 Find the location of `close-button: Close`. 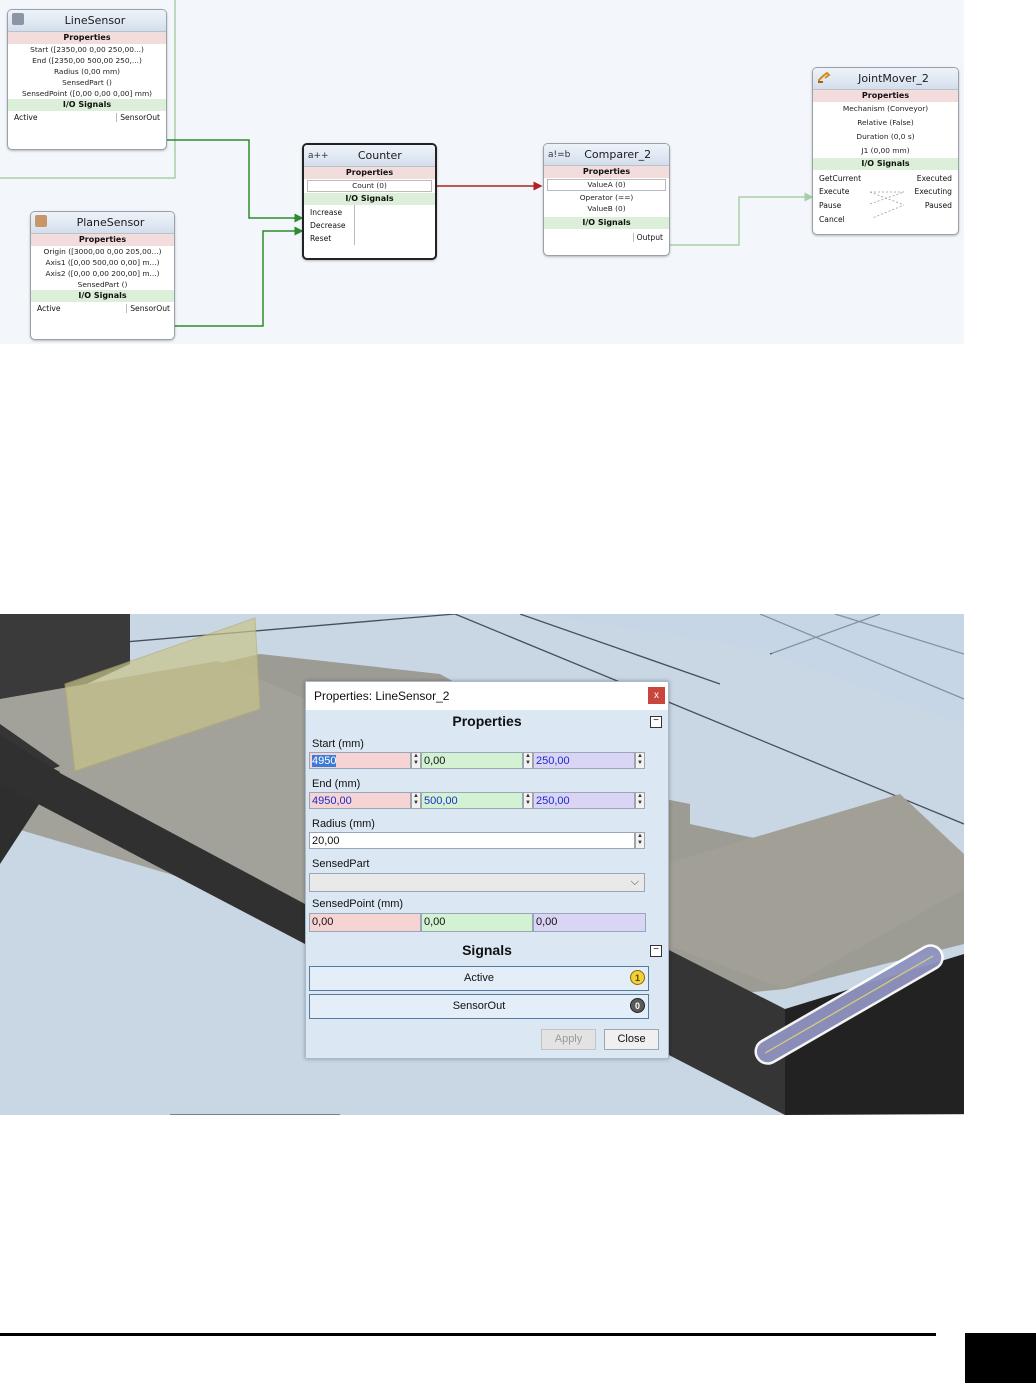

close-button: Close is located at coordinates (631, 1039).